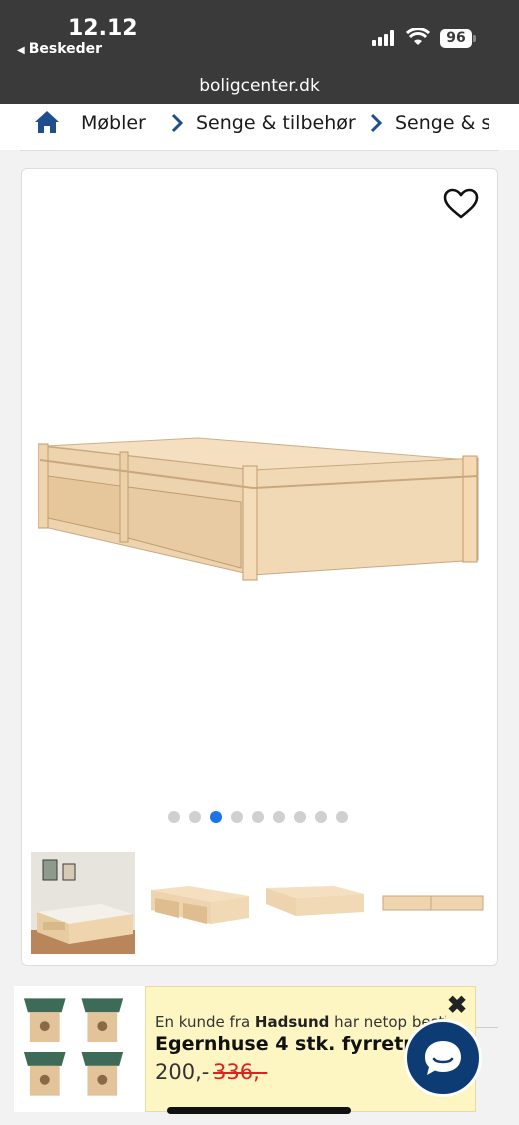  I want to click on breadcrumb-item-mobler: Møbler, so click(113, 123).